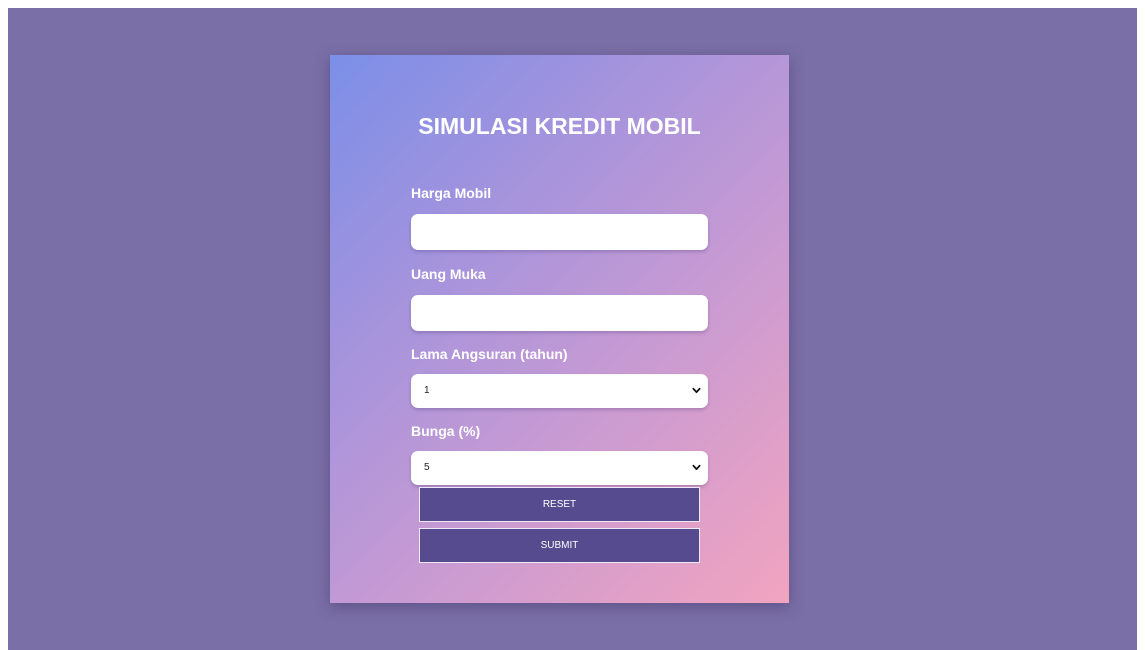 The height and width of the screenshot is (650, 1145). What do you see at coordinates (489, 354) in the screenshot?
I see `lama-angsuran-label: Lama Angsuran (tahun)` at bounding box center [489, 354].